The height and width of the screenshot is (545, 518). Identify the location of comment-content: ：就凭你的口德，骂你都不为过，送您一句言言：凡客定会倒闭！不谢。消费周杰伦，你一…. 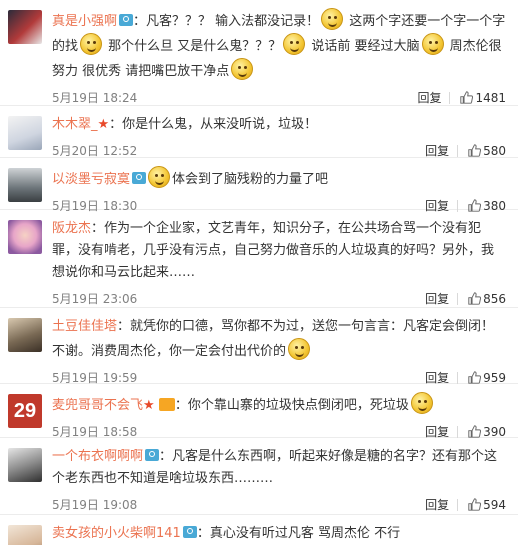
(273, 339).